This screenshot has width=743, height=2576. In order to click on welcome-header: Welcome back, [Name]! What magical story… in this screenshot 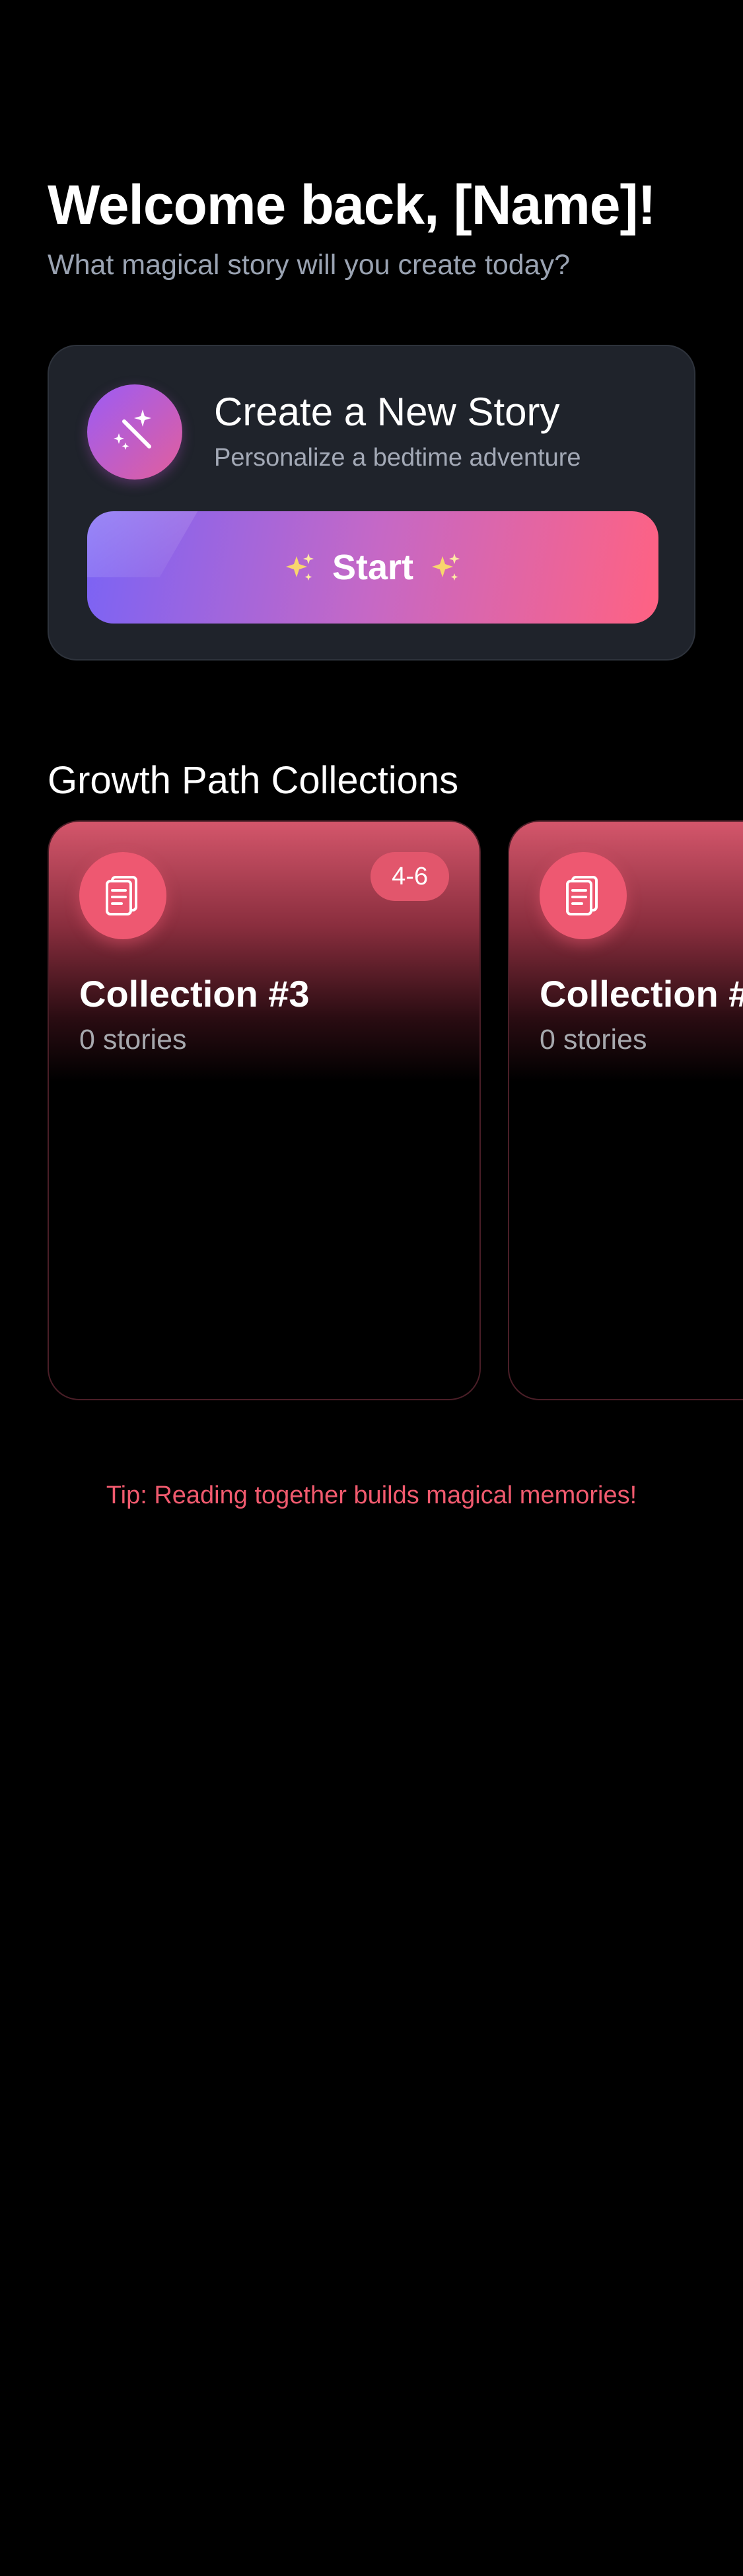, I will do `click(378, 226)`.